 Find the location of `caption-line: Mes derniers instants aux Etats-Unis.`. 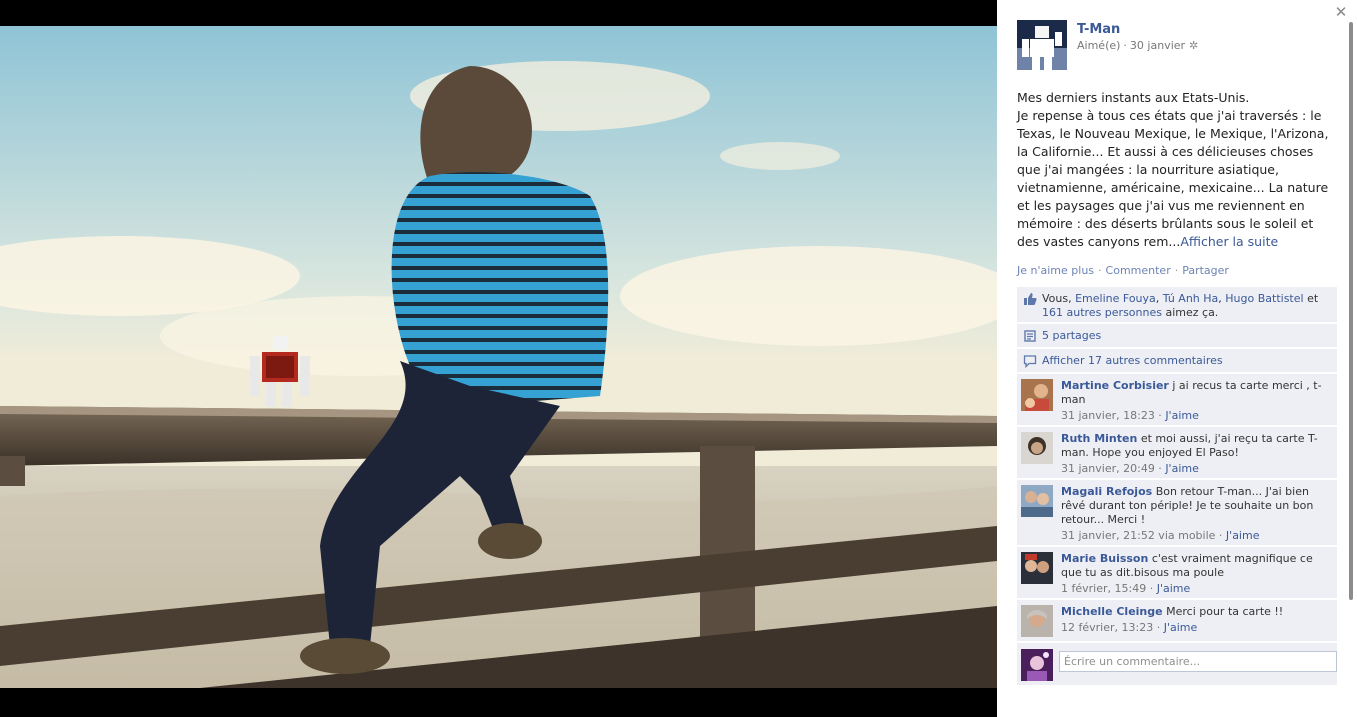

caption-line: Mes derniers instants aux Etats-Unis. is located at coordinates (1133, 97).